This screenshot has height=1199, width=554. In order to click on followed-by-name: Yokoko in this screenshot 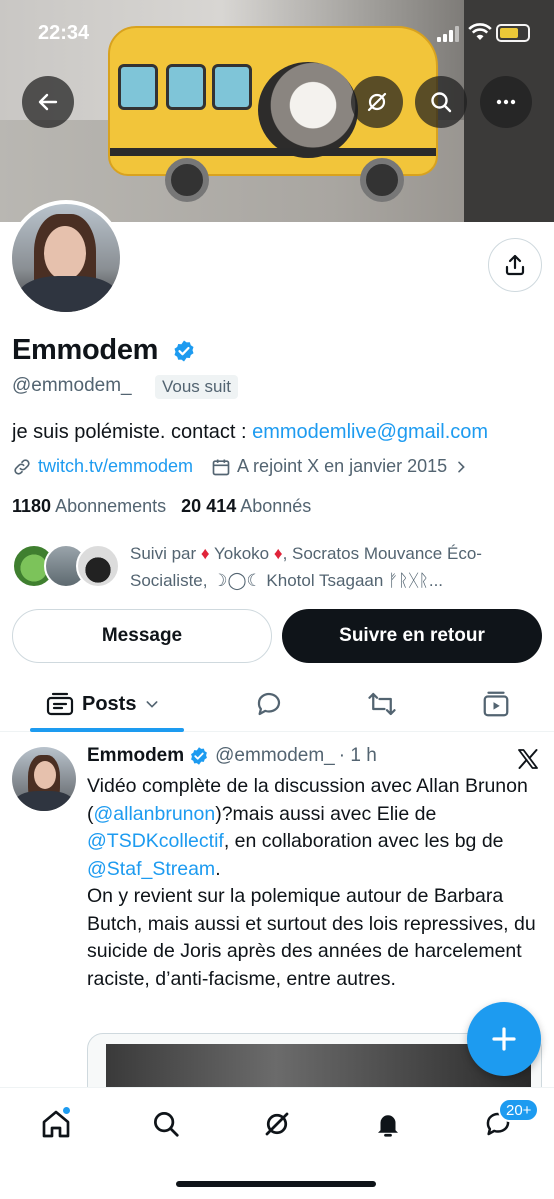, I will do `click(241, 553)`.